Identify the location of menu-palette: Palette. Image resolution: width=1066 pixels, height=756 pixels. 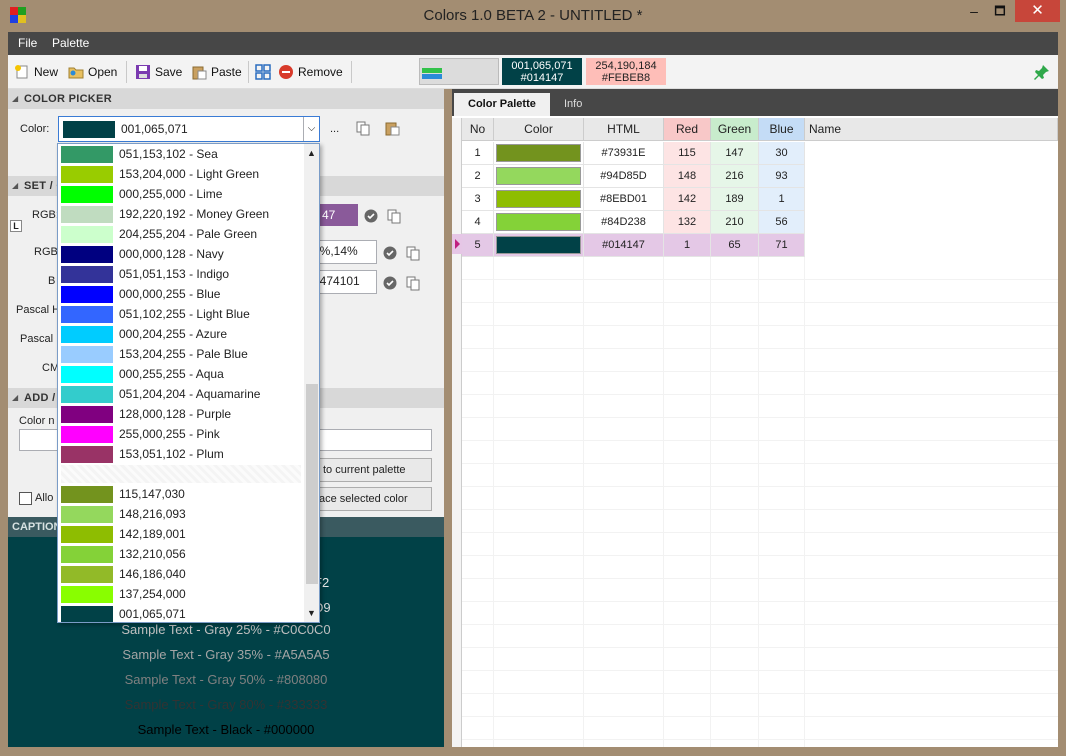
(70, 43).